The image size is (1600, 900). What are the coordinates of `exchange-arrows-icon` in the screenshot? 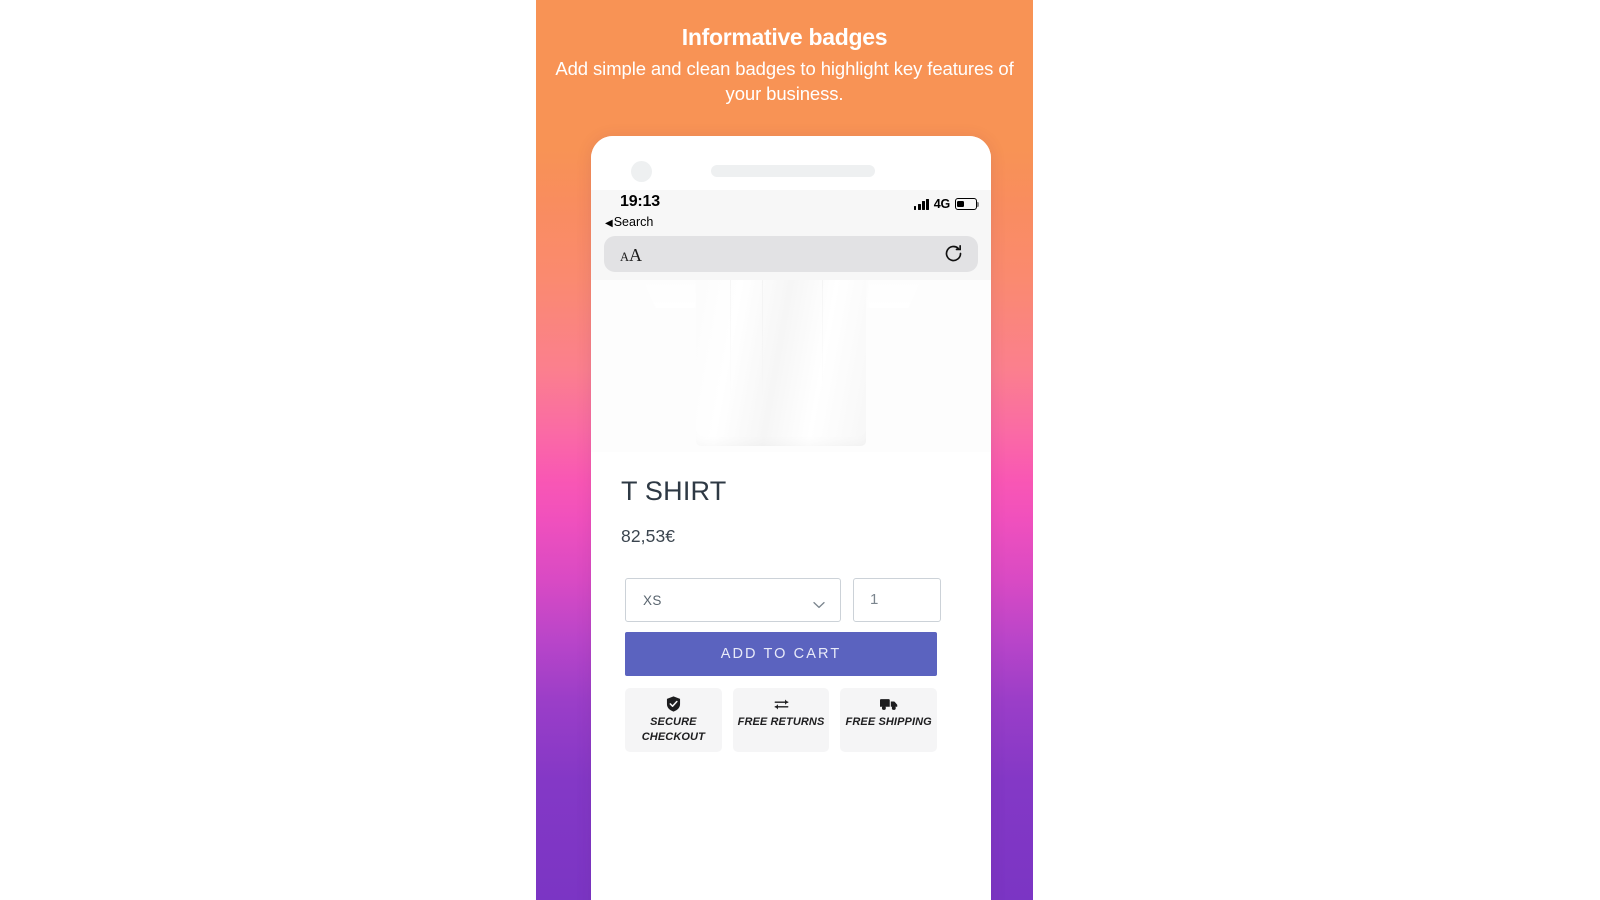 It's located at (781, 704).